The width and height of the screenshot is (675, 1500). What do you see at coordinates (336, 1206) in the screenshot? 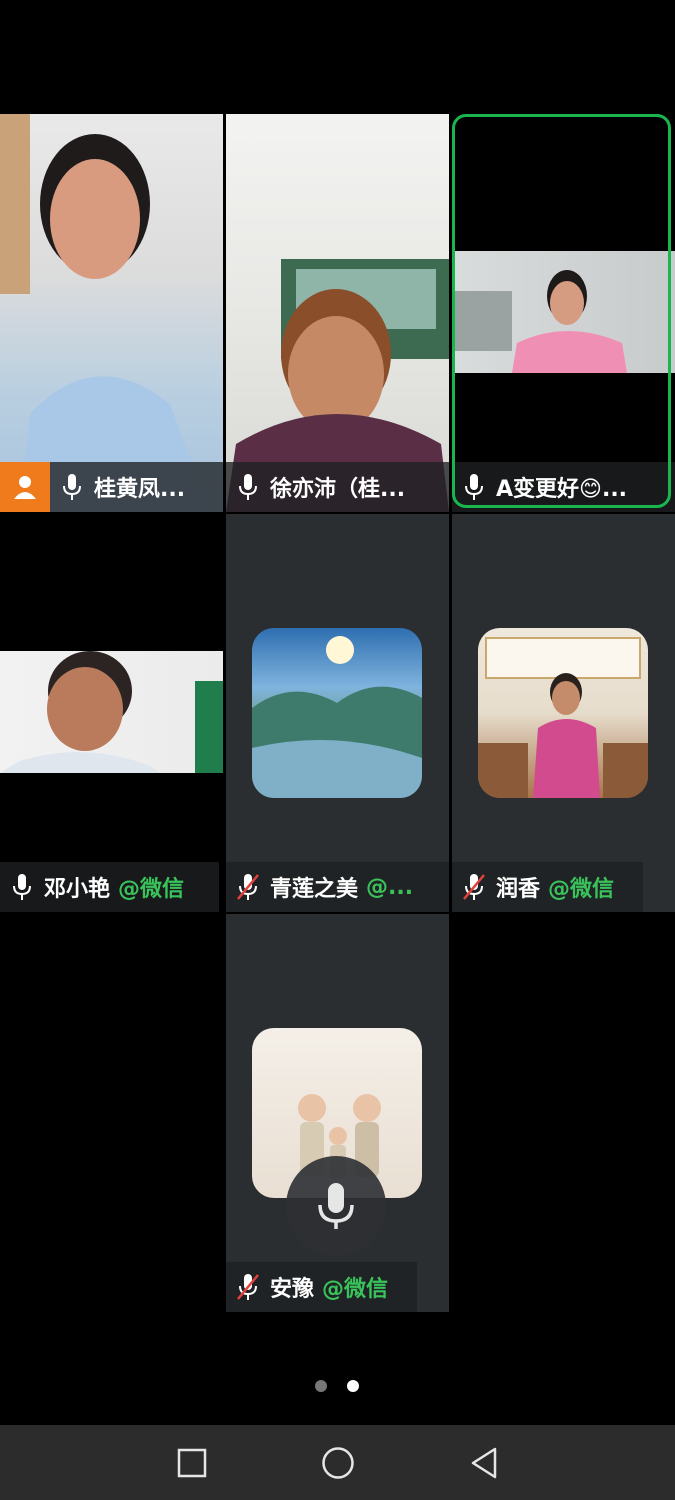
I see `speaking-indicator-mic-icon` at bounding box center [336, 1206].